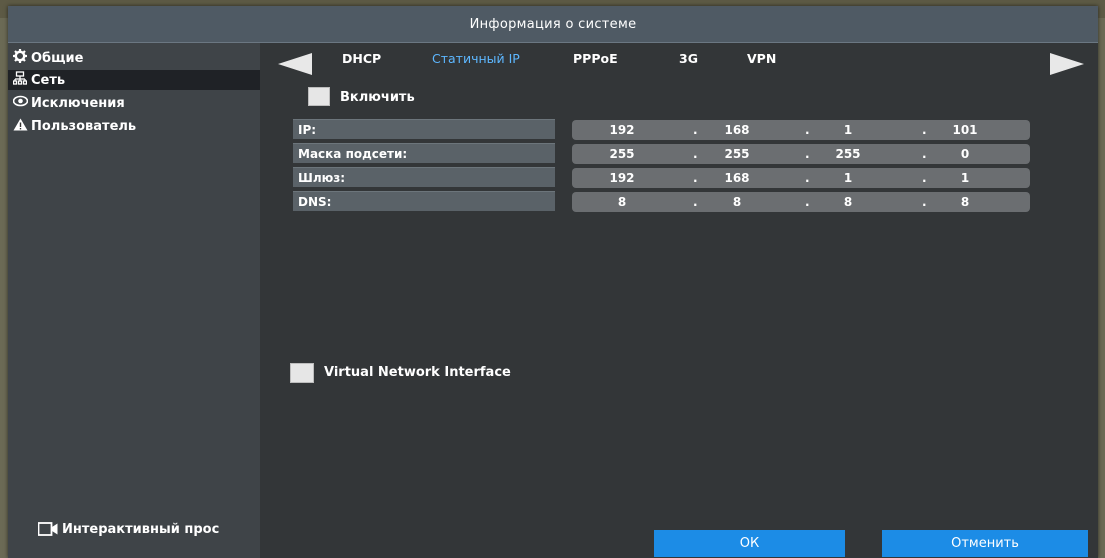  What do you see at coordinates (20, 103) in the screenshot?
I see `eye-icon` at bounding box center [20, 103].